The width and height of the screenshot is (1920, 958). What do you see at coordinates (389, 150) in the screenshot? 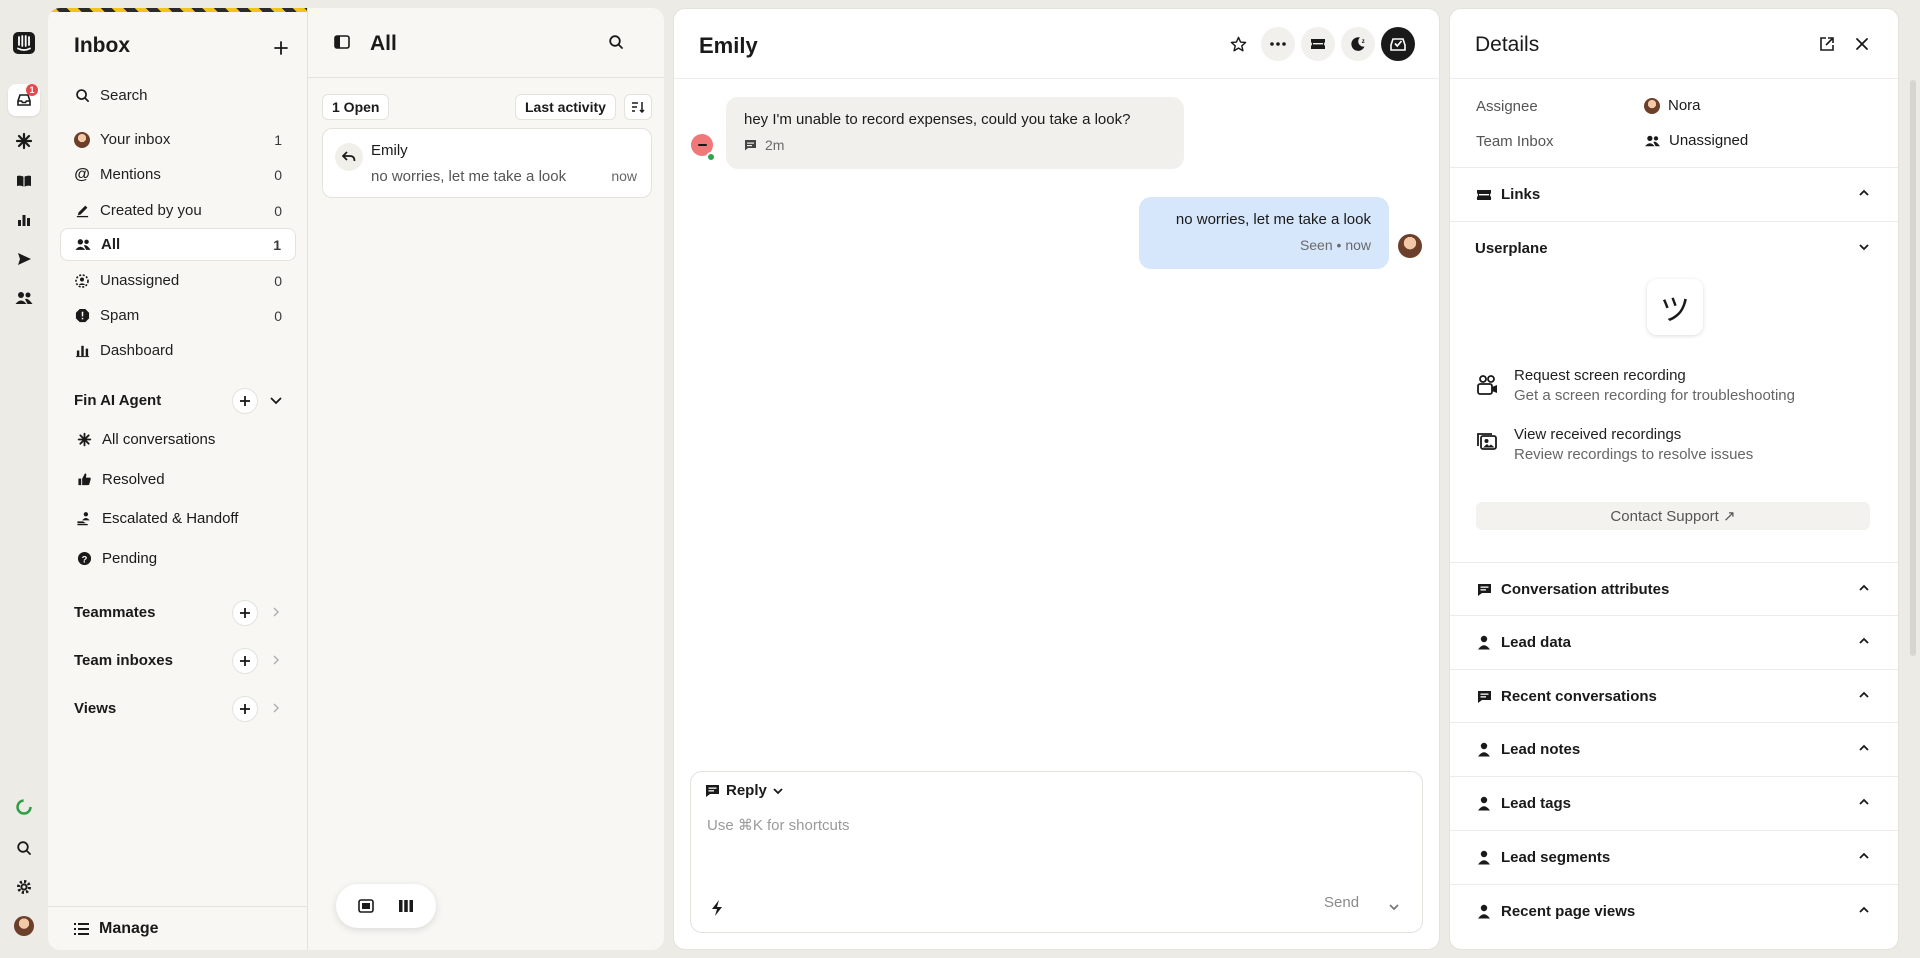
I see `conversation-name: Emily` at bounding box center [389, 150].